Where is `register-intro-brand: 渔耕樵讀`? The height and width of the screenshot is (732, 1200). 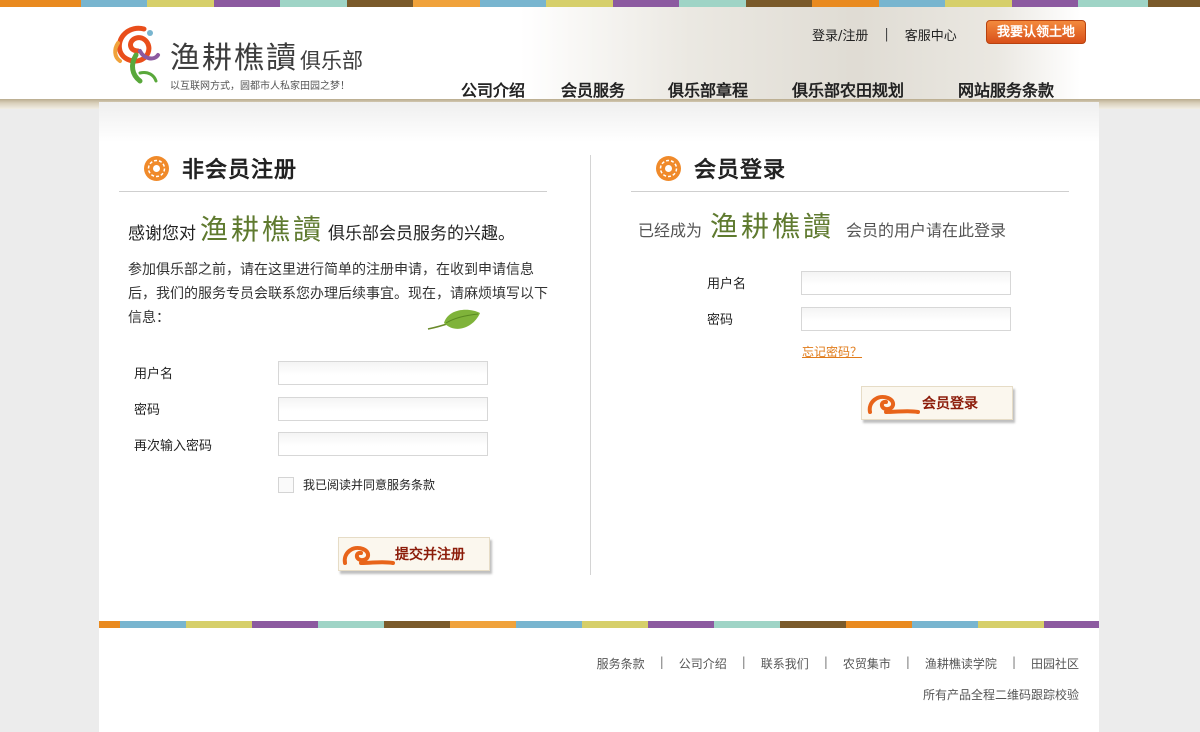 register-intro-brand: 渔耕樵讀 is located at coordinates (262, 229).